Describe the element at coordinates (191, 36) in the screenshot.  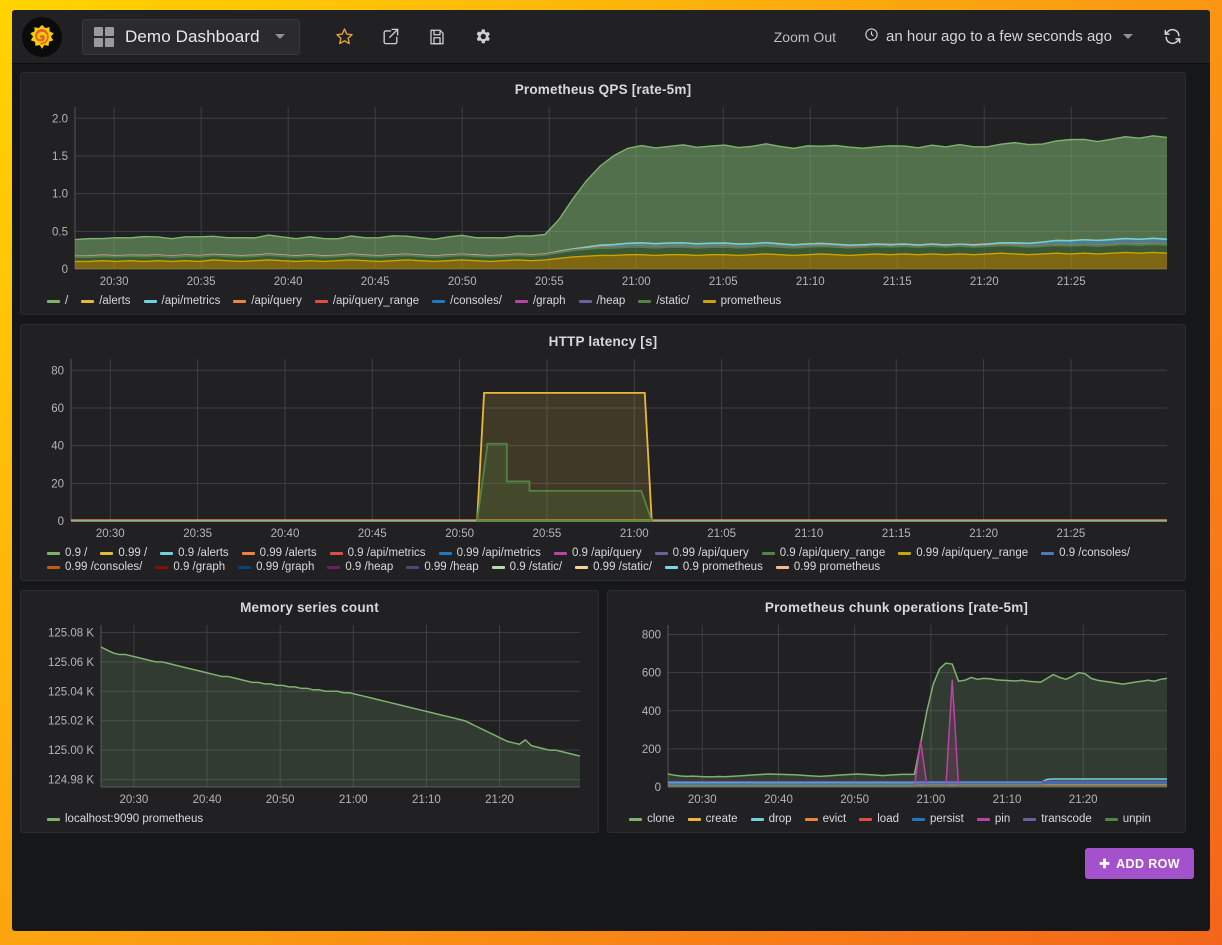
I see `dashboard-picker: Demo Dashboard` at that location.